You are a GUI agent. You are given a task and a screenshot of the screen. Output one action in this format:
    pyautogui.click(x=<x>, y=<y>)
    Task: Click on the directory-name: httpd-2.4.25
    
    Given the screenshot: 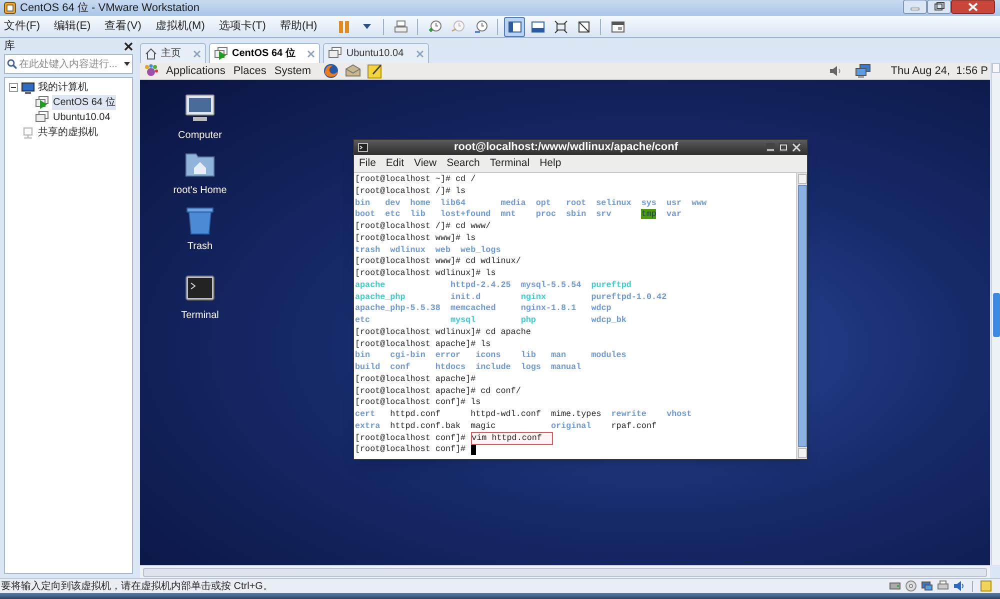 What is the action you would take?
    pyautogui.click(x=480, y=285)
    